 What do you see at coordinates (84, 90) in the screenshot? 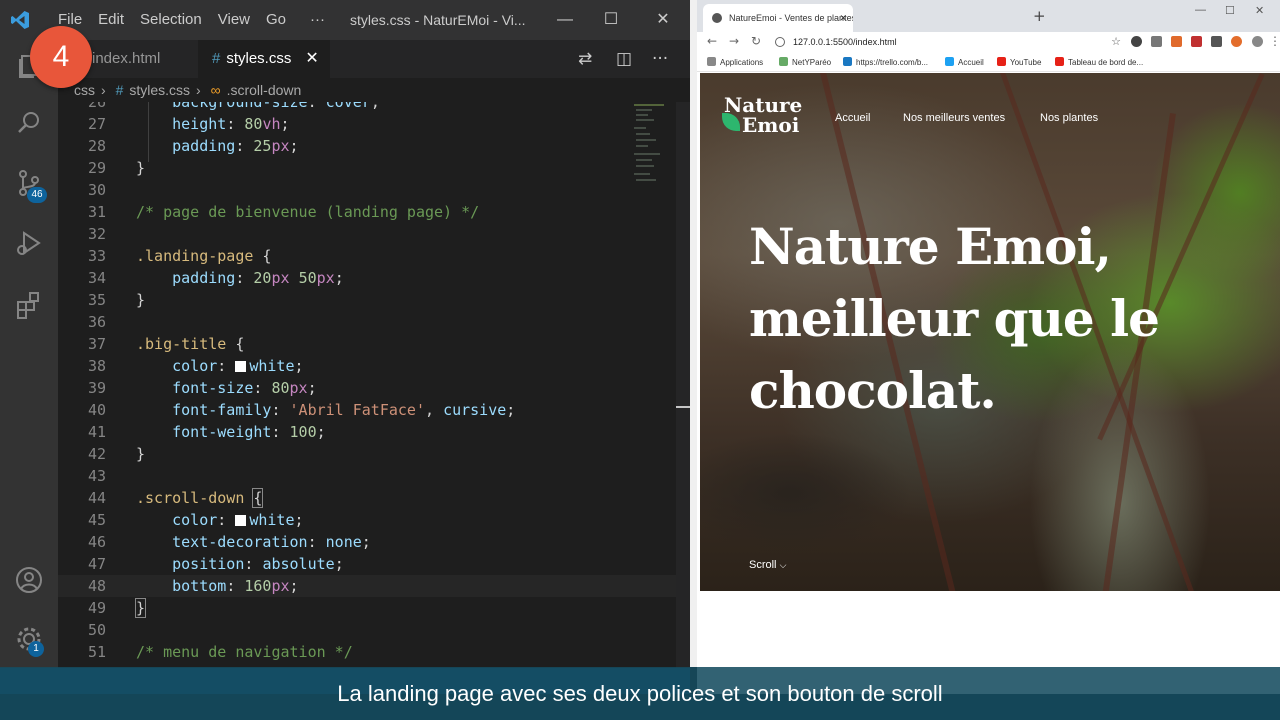
I see `breadcrumb-folder: css` at bounding box center [84, 90].